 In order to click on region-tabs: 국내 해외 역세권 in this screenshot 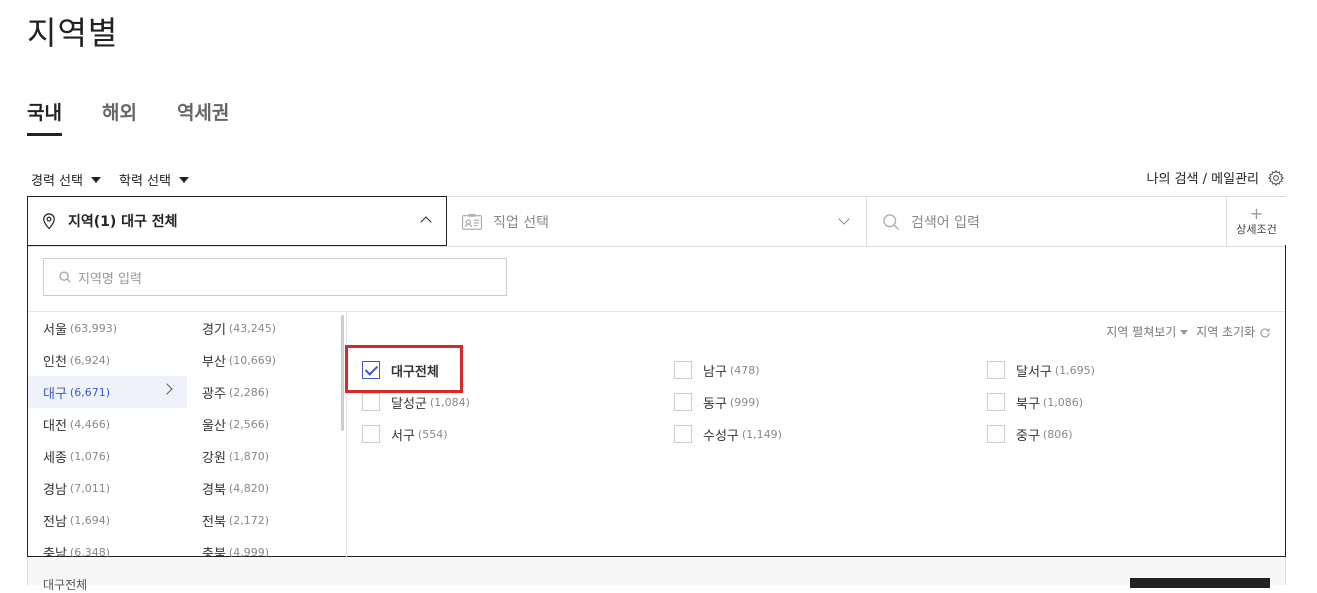, I will do `click(128, 117)`.